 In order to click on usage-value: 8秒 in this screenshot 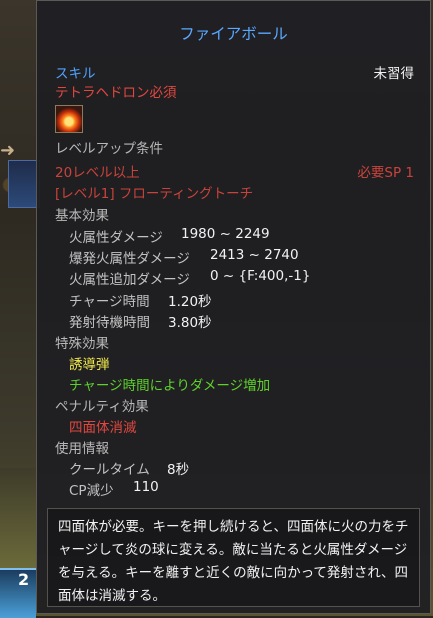, I will do `click(178, 470)`.